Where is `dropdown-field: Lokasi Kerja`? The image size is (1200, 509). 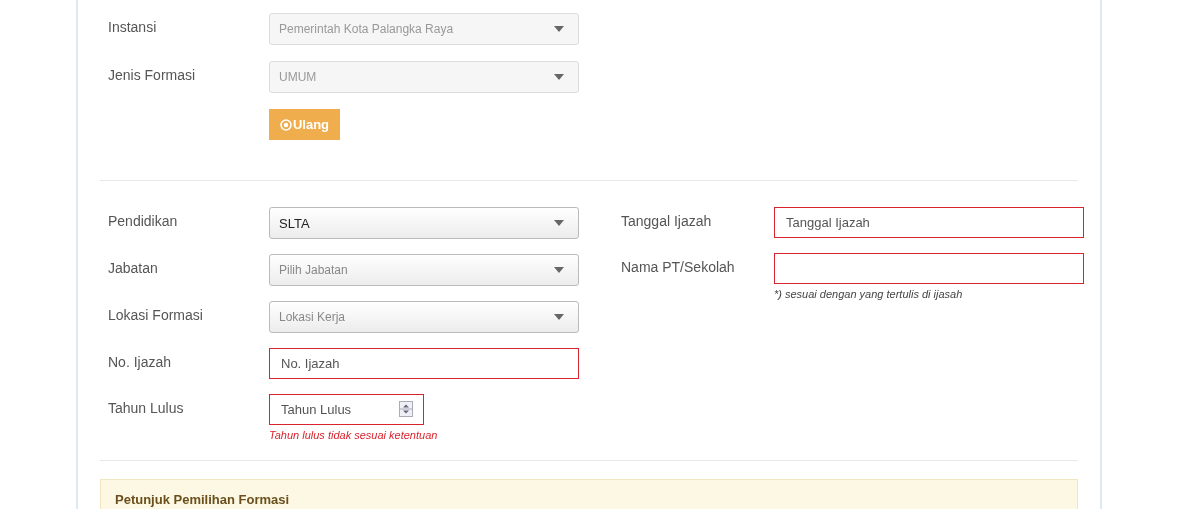
dropdown-field: Lokasi Kerja is located at coordinates (424, 317).